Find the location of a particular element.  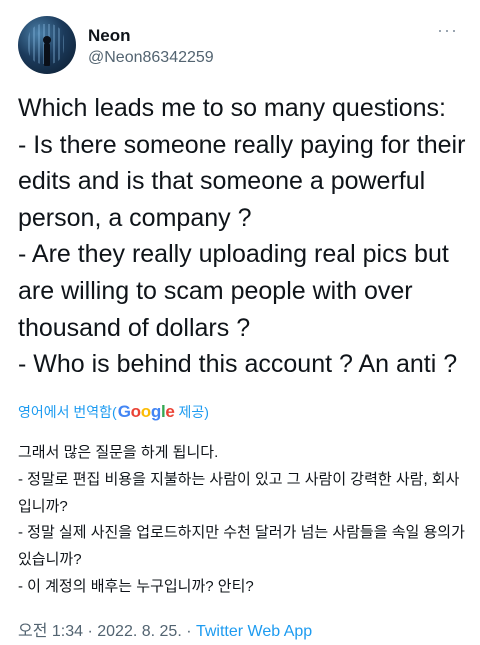

translated-suffix: 제공) is located at coordinates (193, 412).